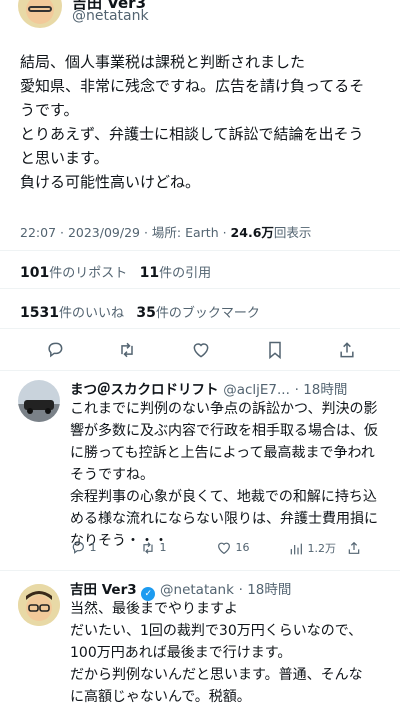 The width and height of the screenshot is (400, 708). What do you see at coordinates (112, 475) in the screenshot?
I see `reply-line: そうですね。` at bounding box center [112, 475].